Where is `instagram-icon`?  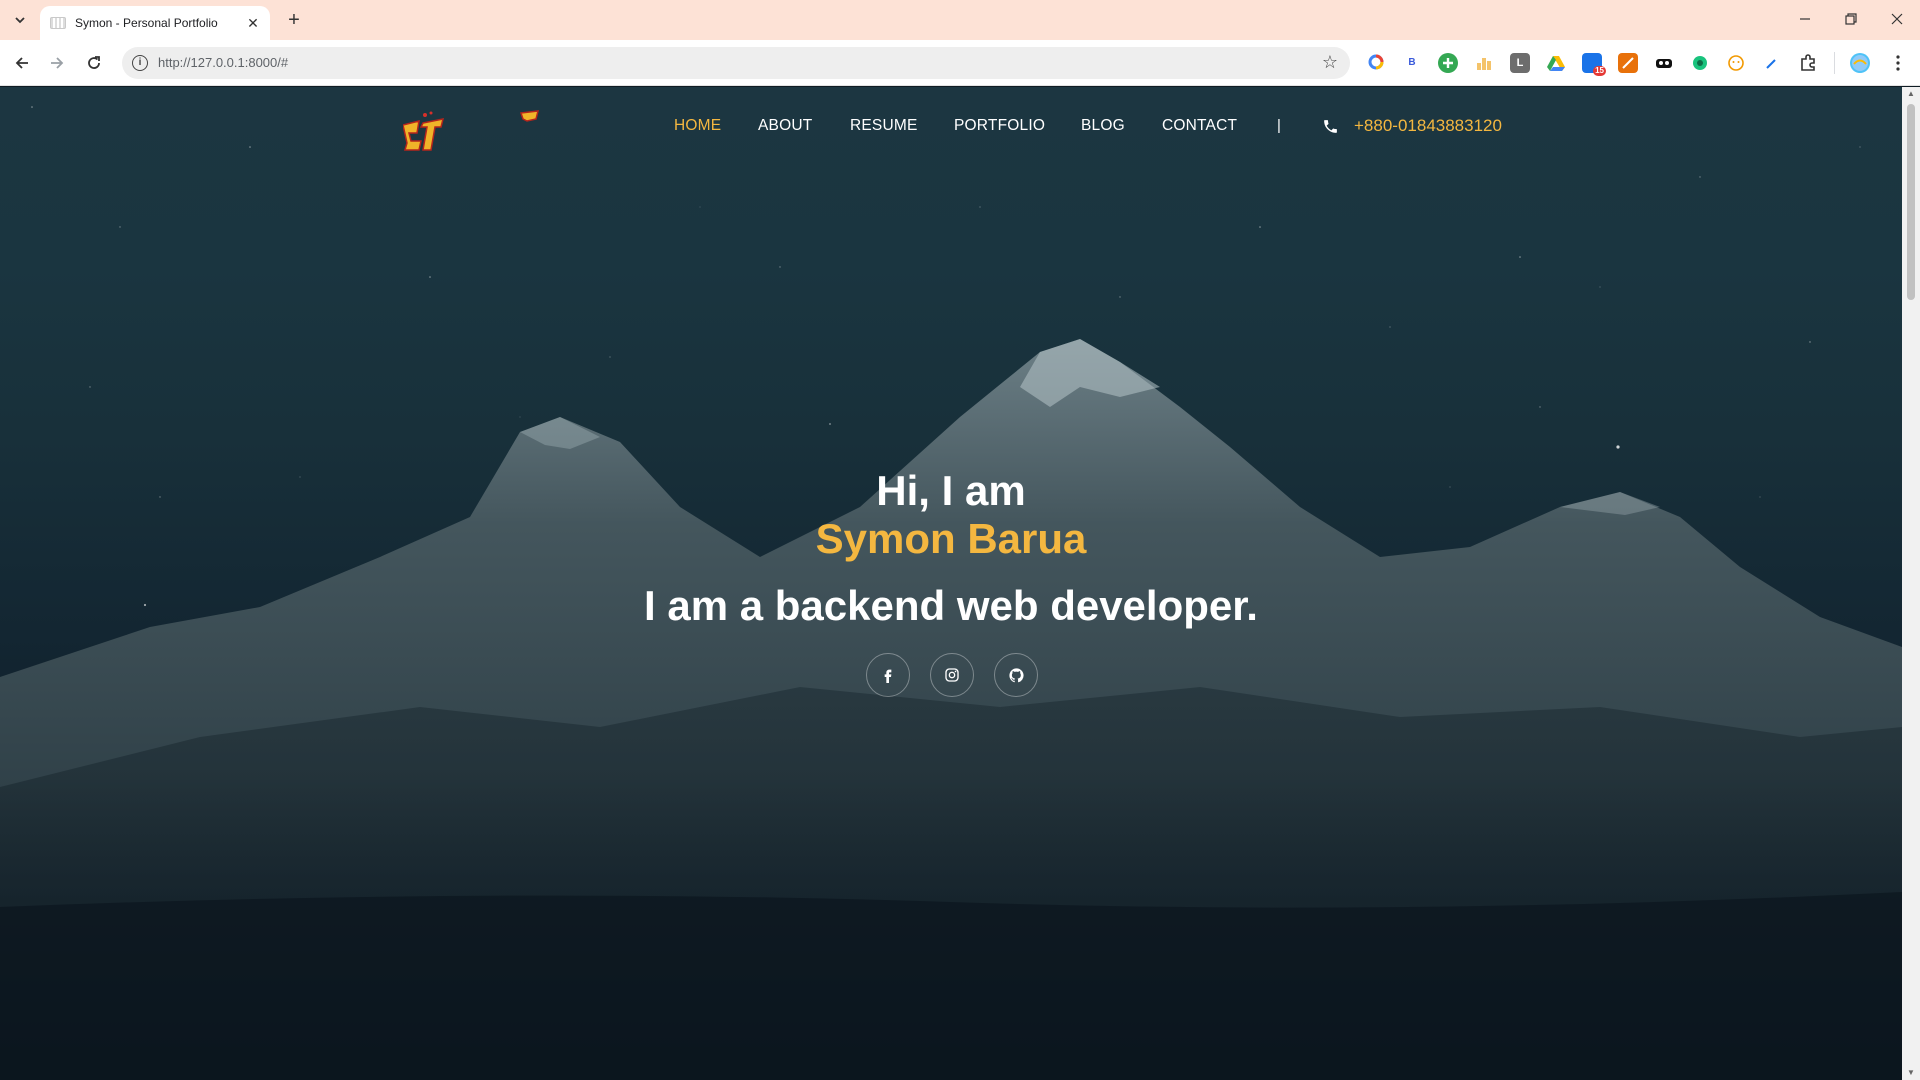
instagram-icon is located at coordinates (952, 675).